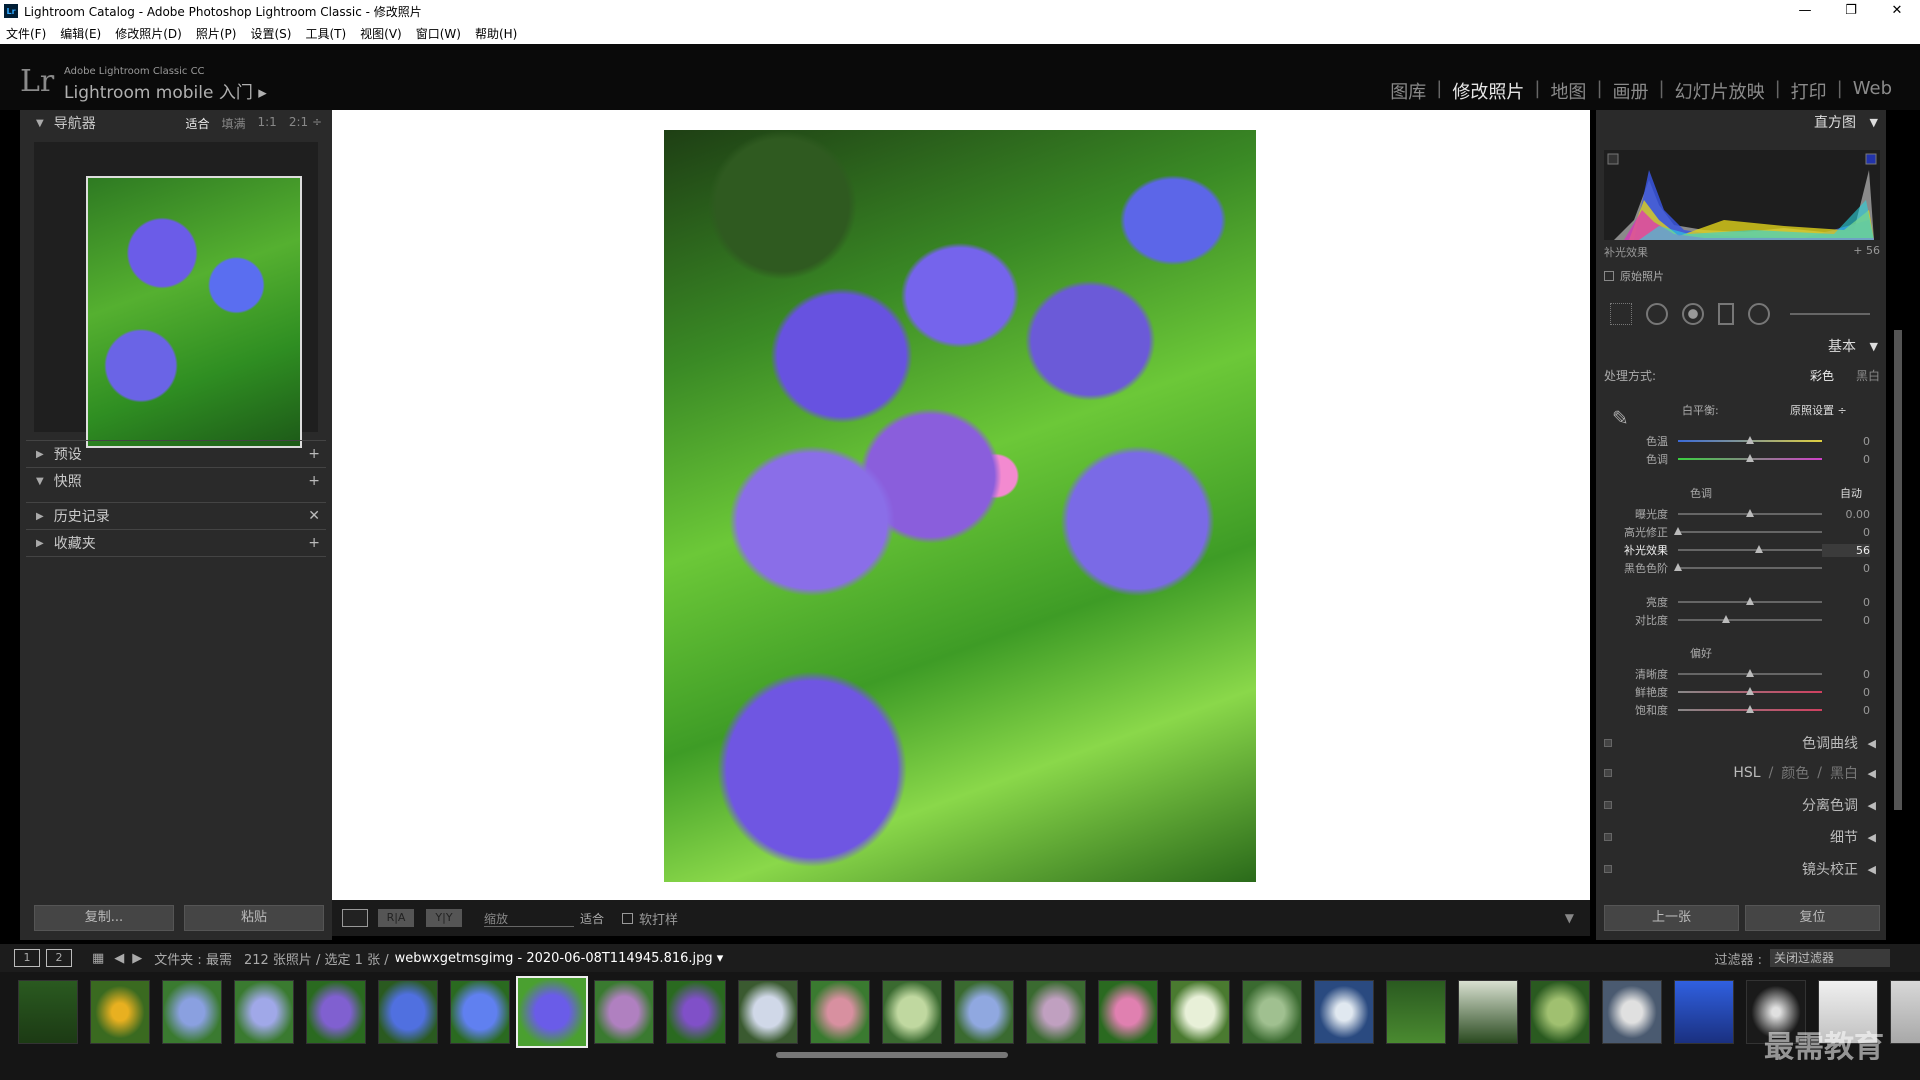 The image size is (1920, 1080). Describe the element at coordinates (325, 33) in the screenshot. I see `menu-tools: 工具(T)` at that location.